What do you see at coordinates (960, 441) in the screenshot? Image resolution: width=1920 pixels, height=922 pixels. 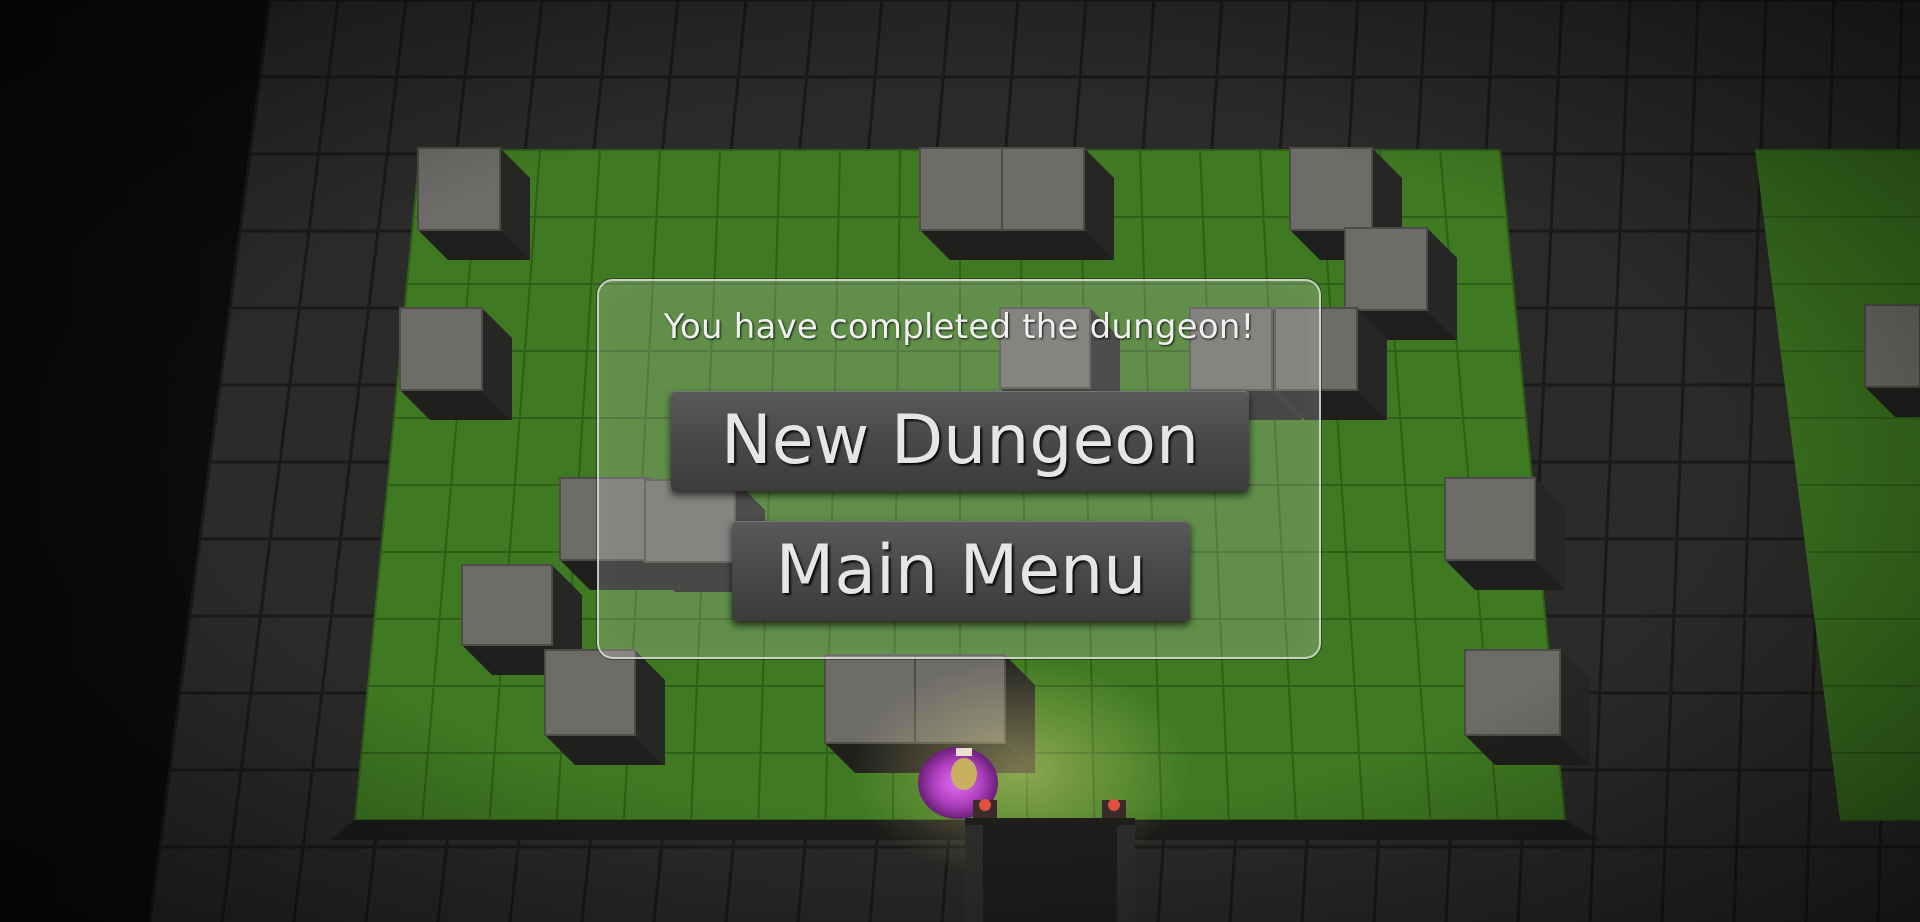 I see `new-dungeon-button: New Dungeon` at bounding box center [960, 441].